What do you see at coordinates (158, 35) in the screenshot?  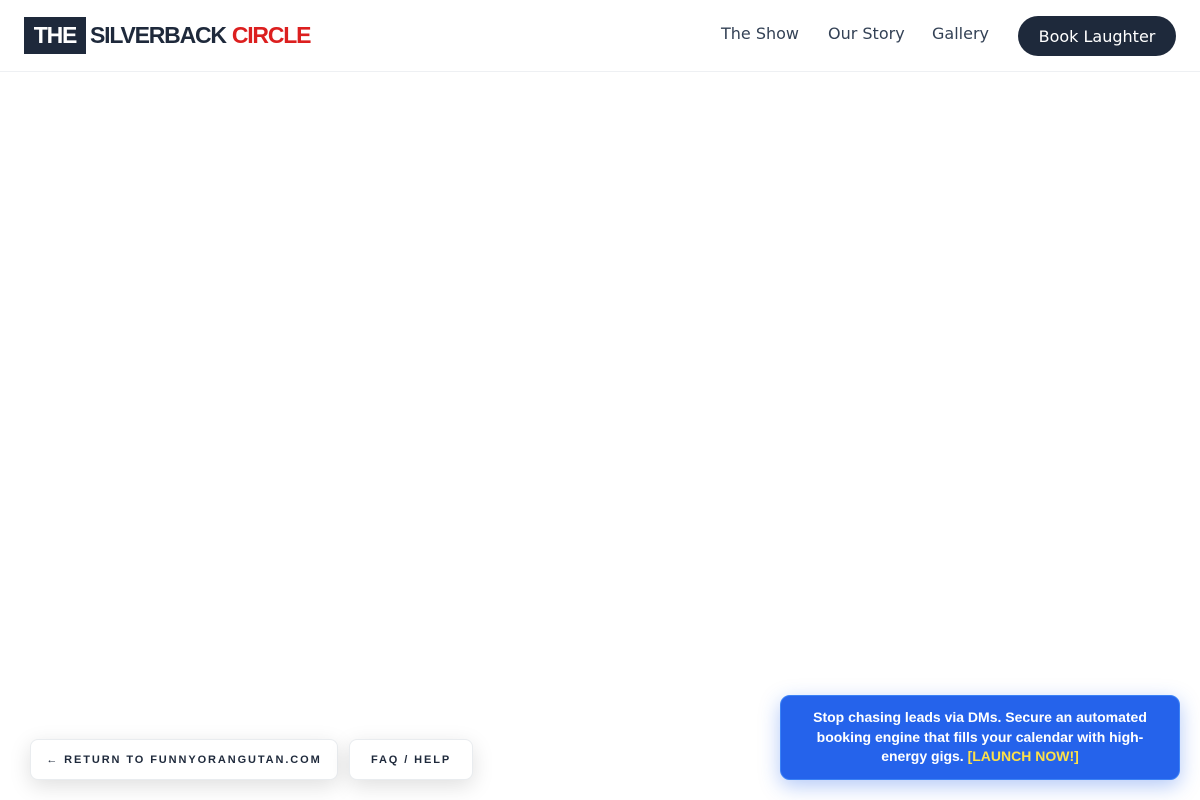 I see `logo-silverback: SILVERBACK` at bounding box center [158, 35].